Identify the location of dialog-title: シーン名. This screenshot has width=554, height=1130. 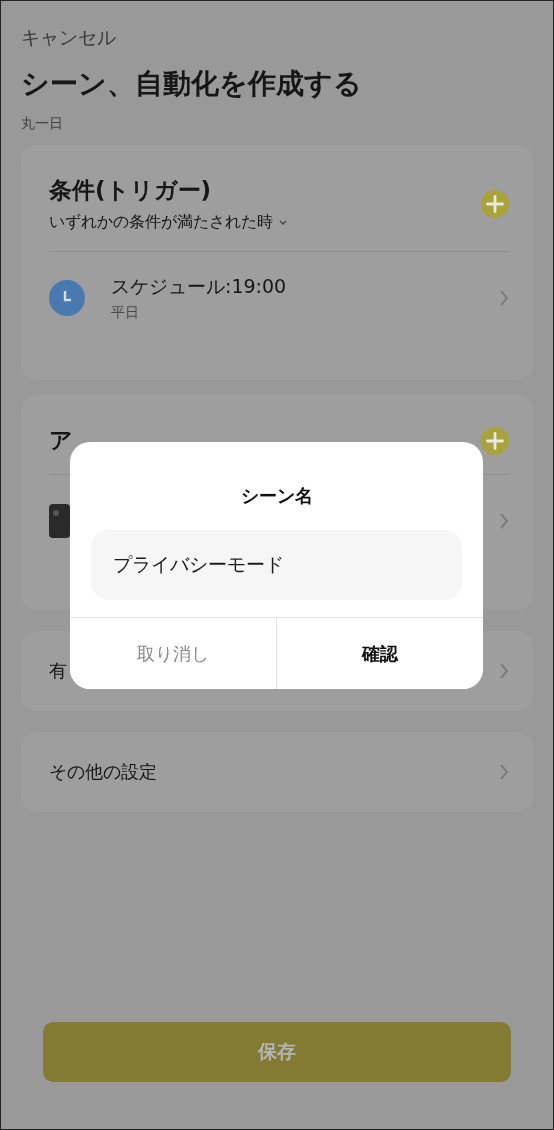
(276, 496).